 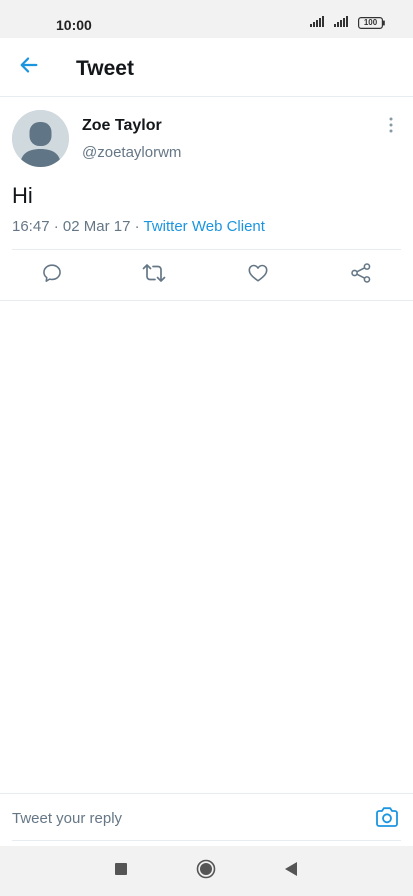 What do you see at coordinates (206, 840) in the screenshot?
I see `reply-underline` at bounding box center [206, 840].